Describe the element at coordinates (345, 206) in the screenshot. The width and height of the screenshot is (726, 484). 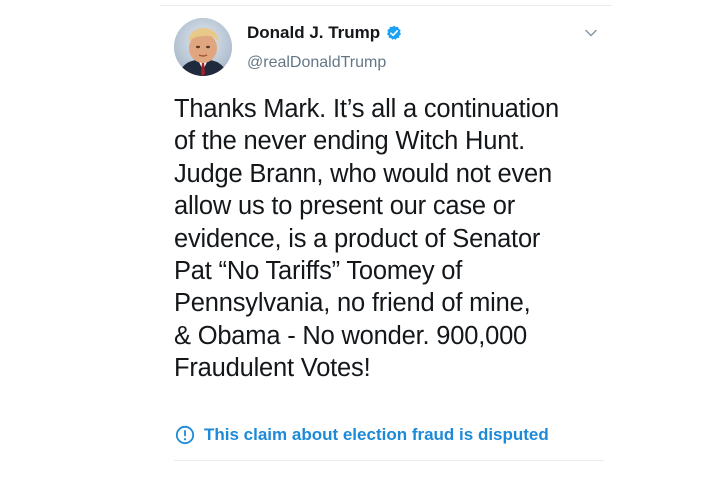
I see `tweet-text-line: allow us to present our case or` at that location.